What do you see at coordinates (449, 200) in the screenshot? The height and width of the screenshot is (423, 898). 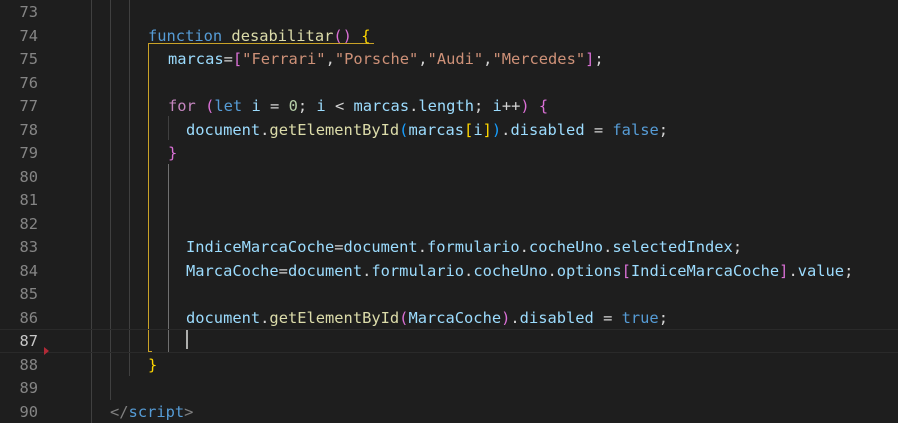 I see `code-line: 81` at bounding box center [449, 200].